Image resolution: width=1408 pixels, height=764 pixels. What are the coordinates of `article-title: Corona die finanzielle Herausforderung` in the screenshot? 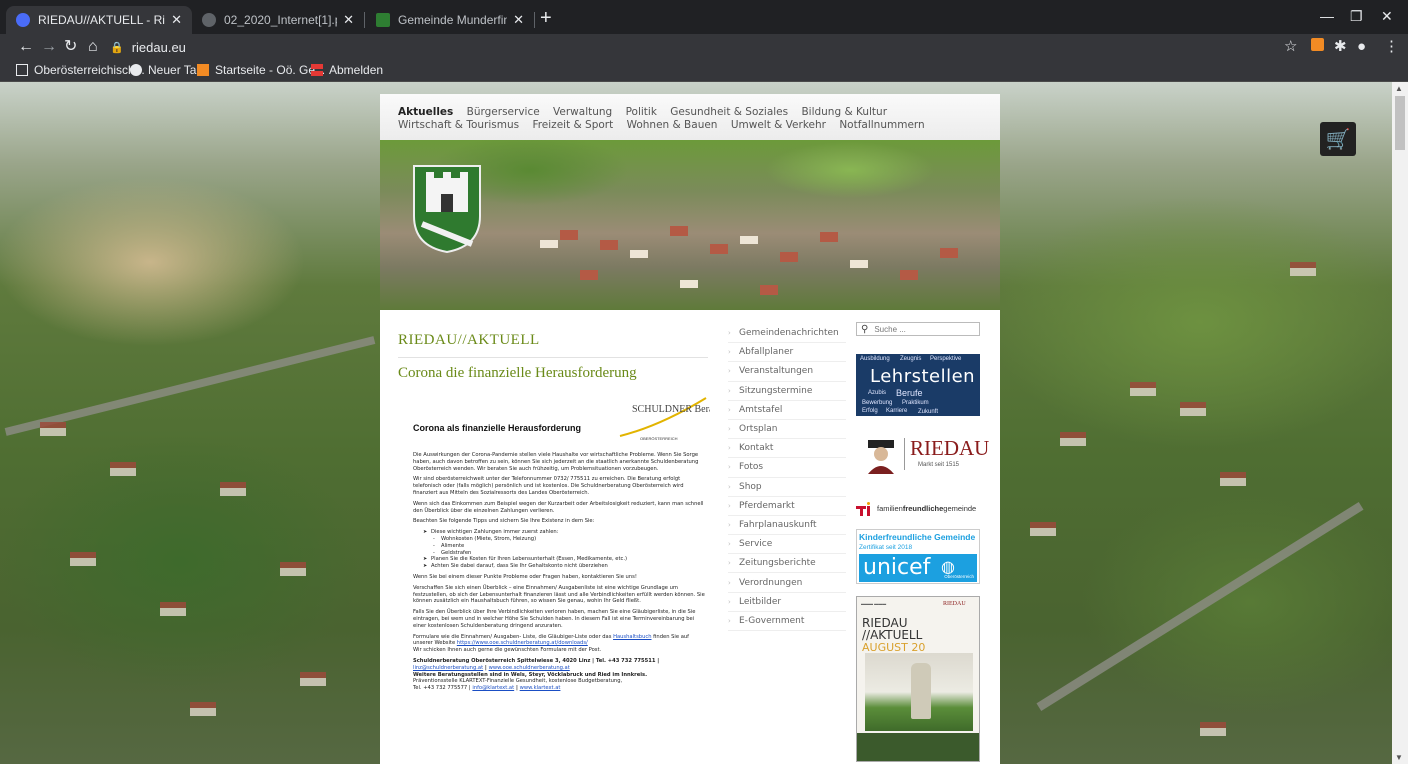 It's located at (517, 373).